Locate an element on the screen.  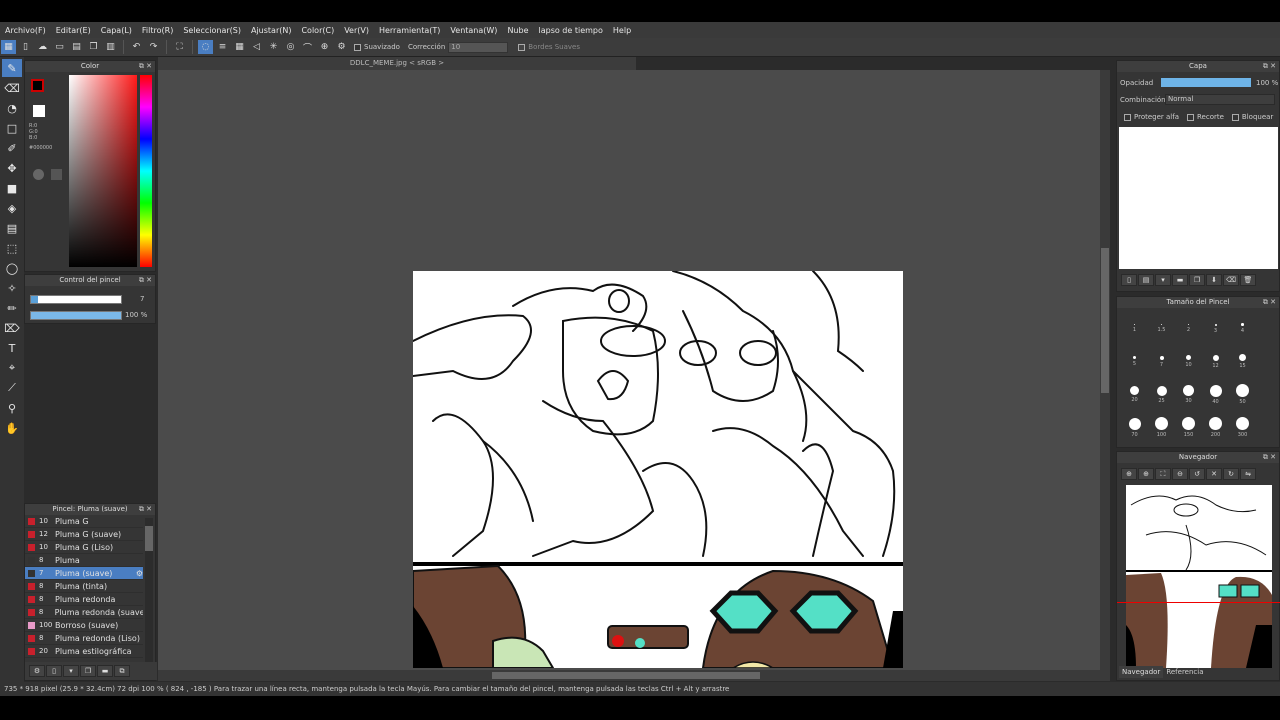
concentric-icon: ◎ is located at coordinates (290, 47).